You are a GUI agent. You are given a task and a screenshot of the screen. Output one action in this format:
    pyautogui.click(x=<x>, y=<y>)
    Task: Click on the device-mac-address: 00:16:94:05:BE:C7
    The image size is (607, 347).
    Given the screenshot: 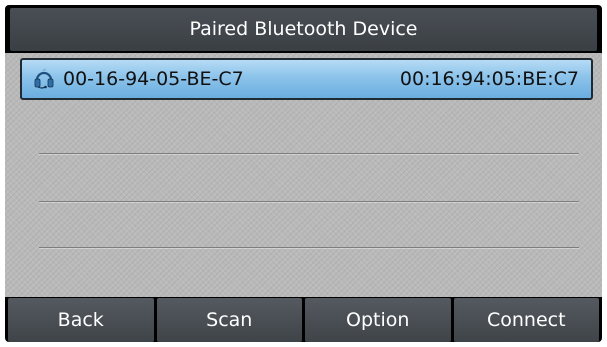 What is the action you would take?
    pyautogui.click(x=489, y=79)
    